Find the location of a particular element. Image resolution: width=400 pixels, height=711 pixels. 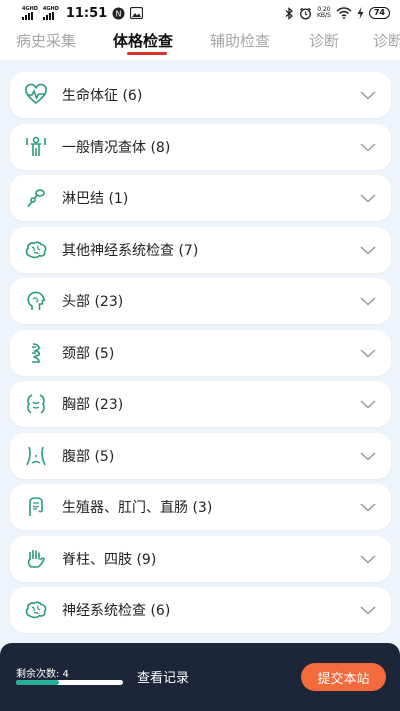

notification-badge-text: N is located at coordinates (119, 13).